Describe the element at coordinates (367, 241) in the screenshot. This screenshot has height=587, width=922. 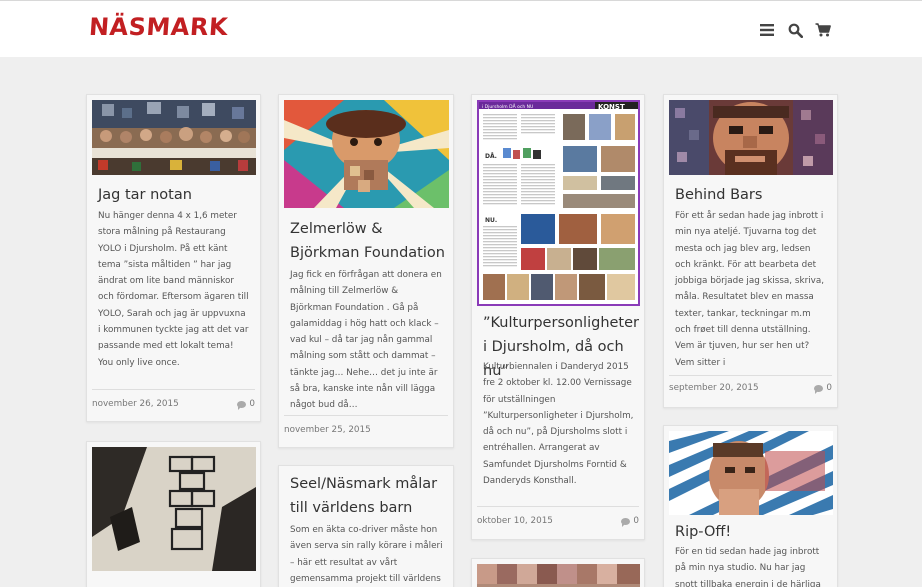
I see `post-title: Zelmerlöw & Björkman Foundation` at that location.